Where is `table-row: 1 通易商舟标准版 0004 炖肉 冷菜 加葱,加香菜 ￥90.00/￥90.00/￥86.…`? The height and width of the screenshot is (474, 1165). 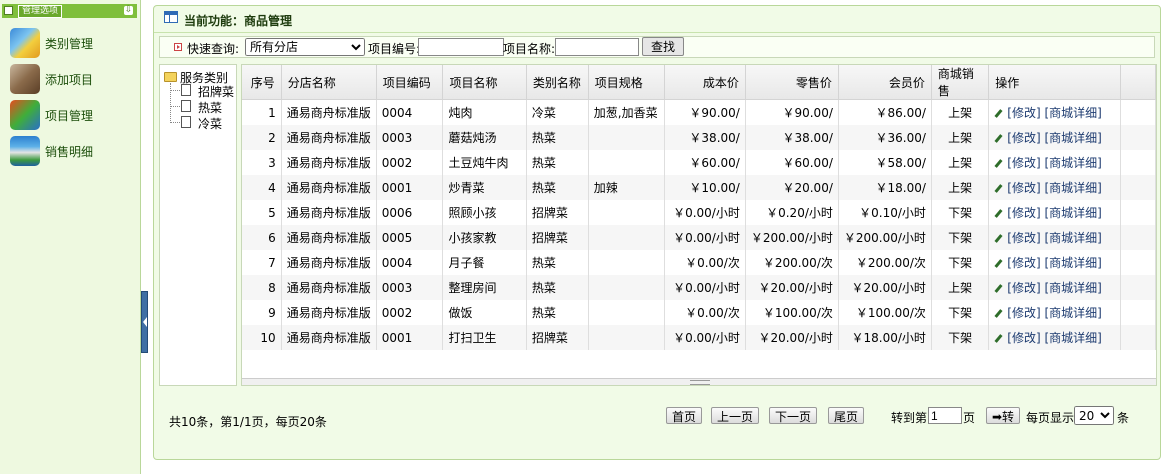 table-row: 1 通易商舟标准版 0004 炖肉 冷菜 加葱,加香菜 ￥90.00/￥90.00/￥86.… is located at coordinates (699, 112).